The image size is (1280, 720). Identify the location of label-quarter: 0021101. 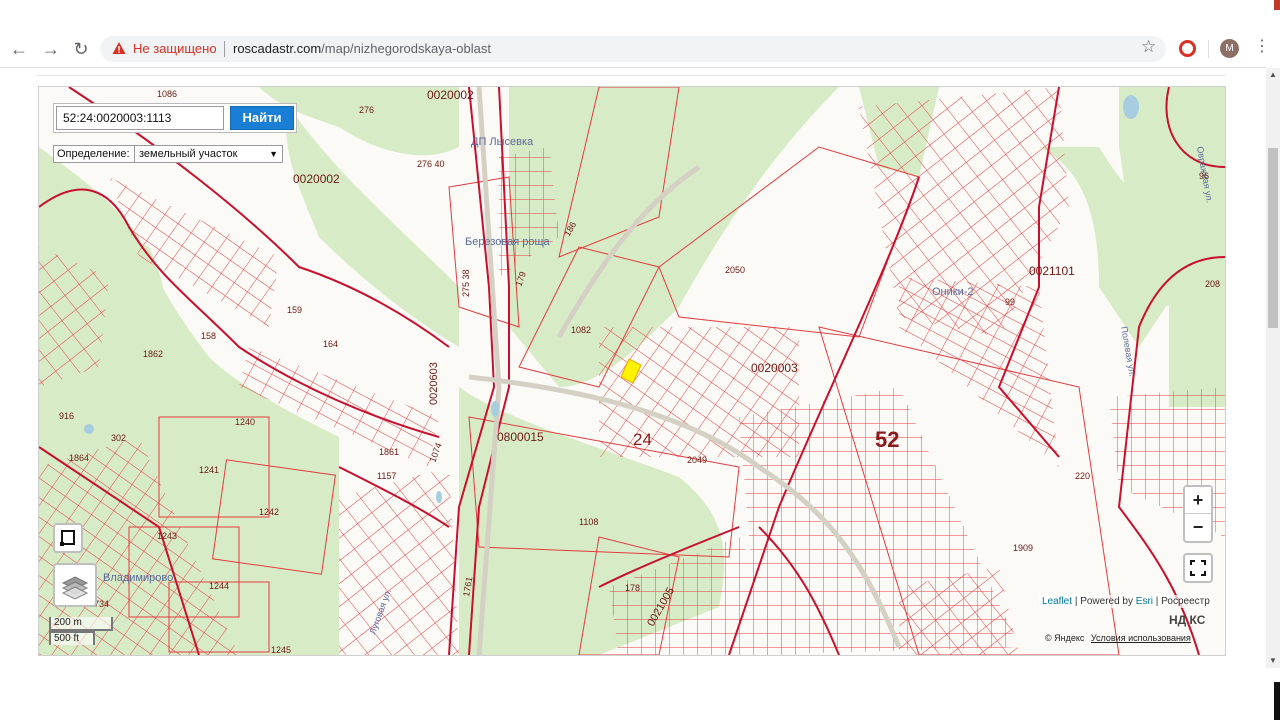
(1052, 271).